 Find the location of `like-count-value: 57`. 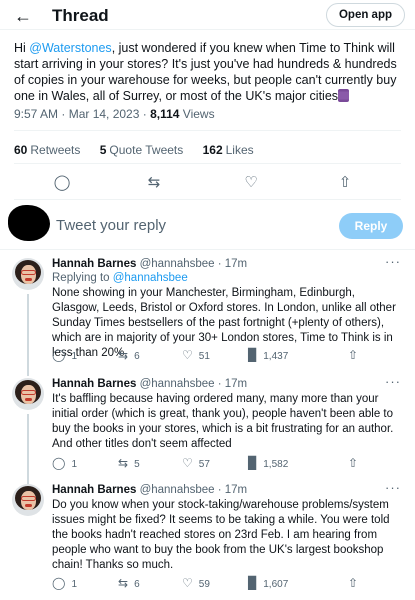

like-count-value: 57 is located at coordinates (204, 464).